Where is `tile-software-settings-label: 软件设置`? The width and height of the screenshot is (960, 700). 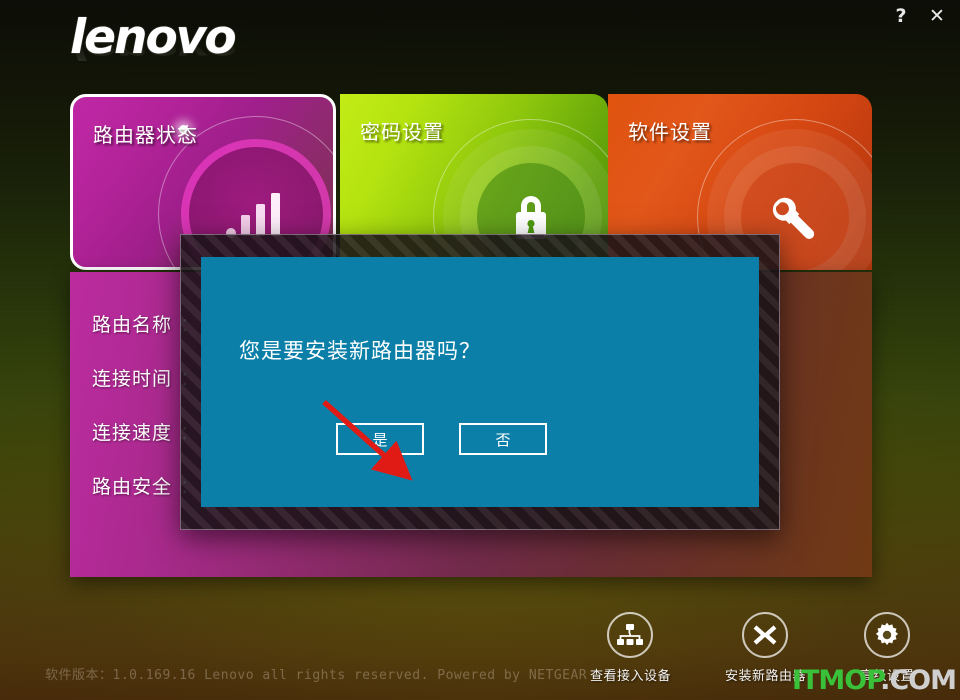
tile-software-settings-label: 软件设置 is located at coordinates (670, 132).